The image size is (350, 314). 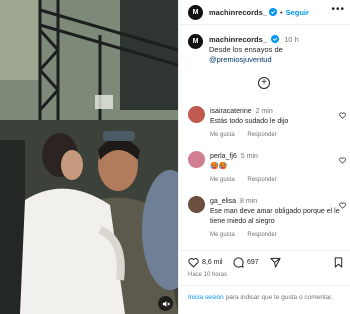 What do you see at coordinates (338, 10) in the screenshot?
I see `more-options-icon: •••` at bounding box center [338, 10].